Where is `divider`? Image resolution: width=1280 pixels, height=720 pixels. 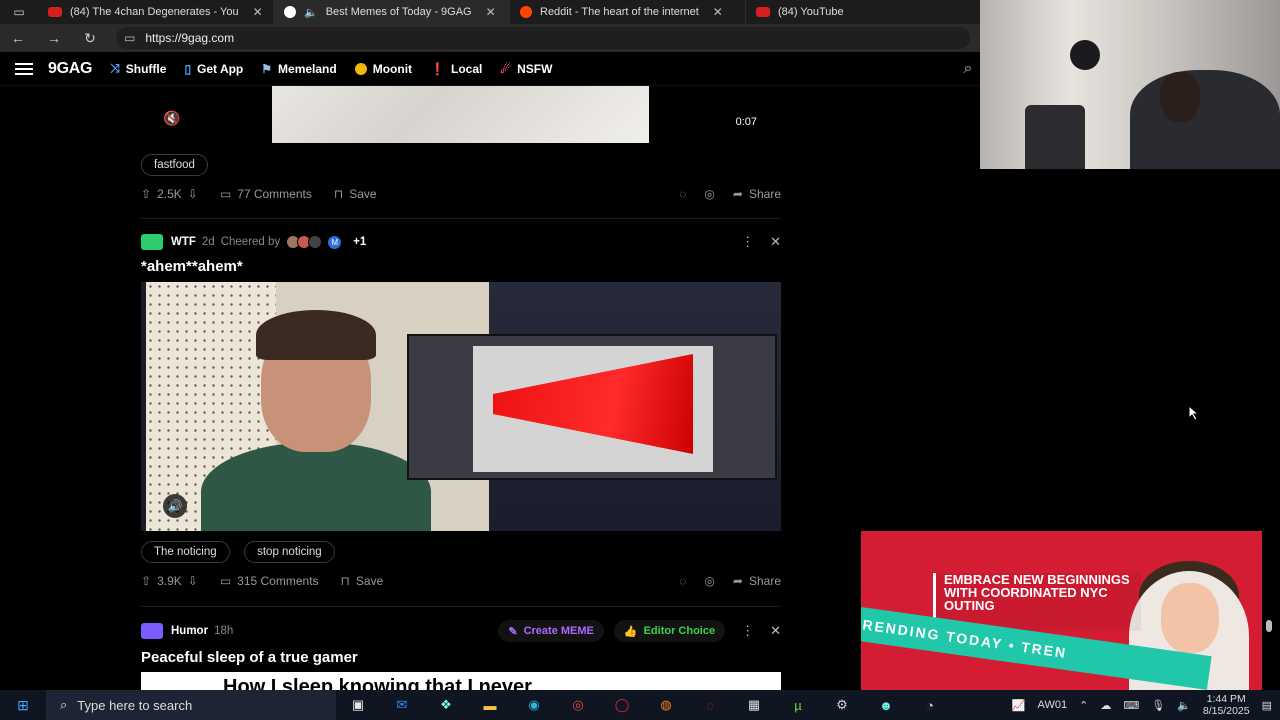 divider is located at coordinates (461, 218).